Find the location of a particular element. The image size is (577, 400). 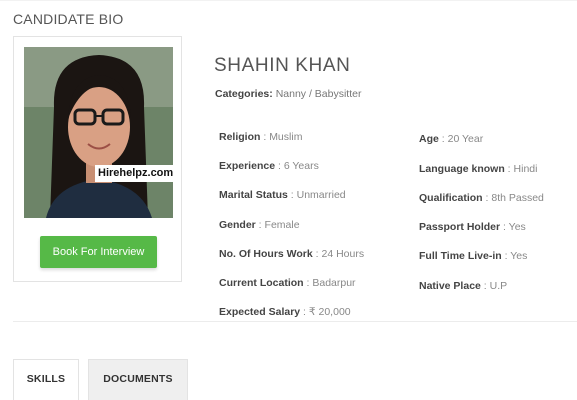

detail-age: Age : 20 Year is located at coordinates (451, 139).